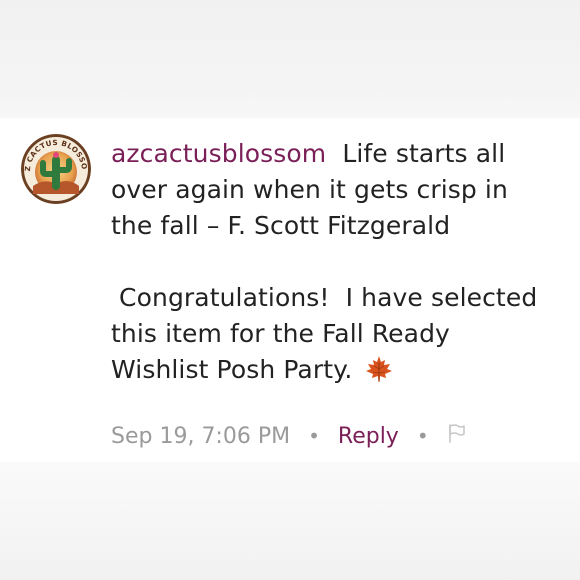  What do you see at coordinates (456, 436) in the screenshot?
I see `flag-icon` at bounding box center [456, 436].